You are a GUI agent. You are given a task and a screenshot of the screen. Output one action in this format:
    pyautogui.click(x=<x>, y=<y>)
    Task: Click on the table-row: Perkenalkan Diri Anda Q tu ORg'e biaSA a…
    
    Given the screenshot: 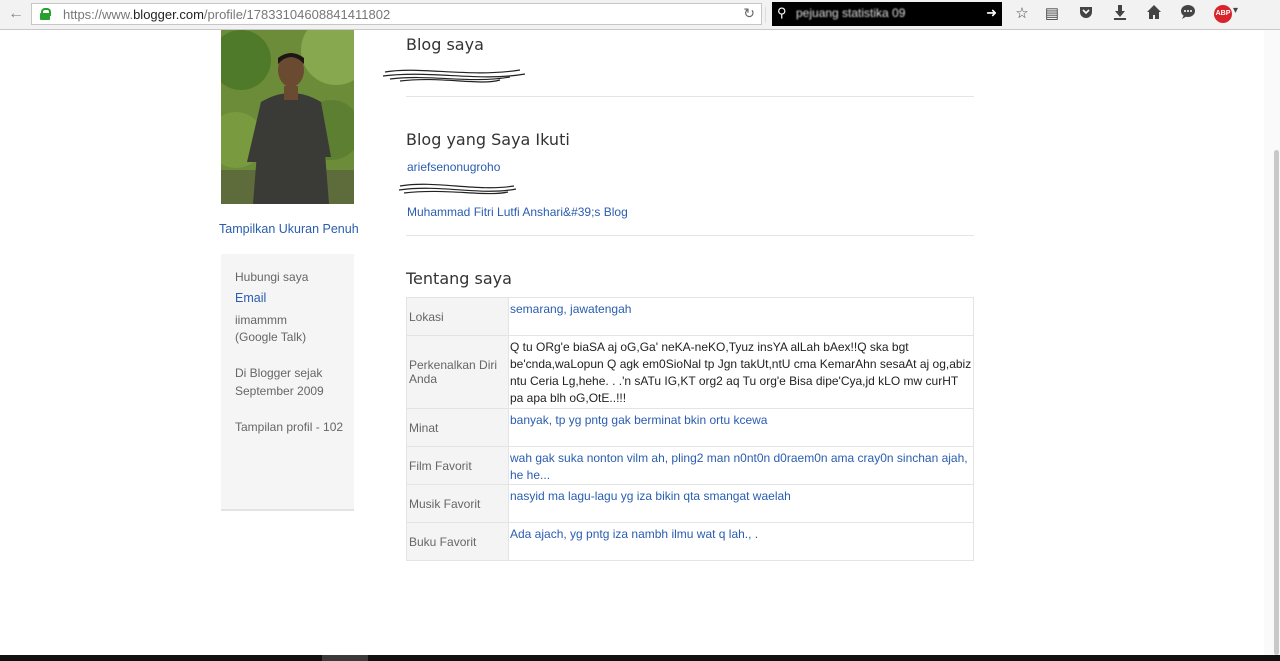 What is the action you would take?
    pyautogui.click(x=690, y=372)
    